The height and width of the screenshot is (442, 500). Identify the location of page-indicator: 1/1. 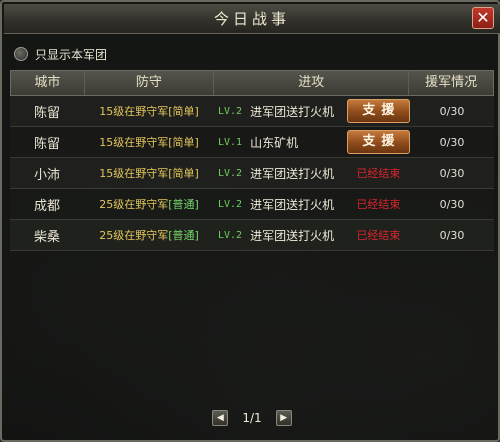
(252, 418).